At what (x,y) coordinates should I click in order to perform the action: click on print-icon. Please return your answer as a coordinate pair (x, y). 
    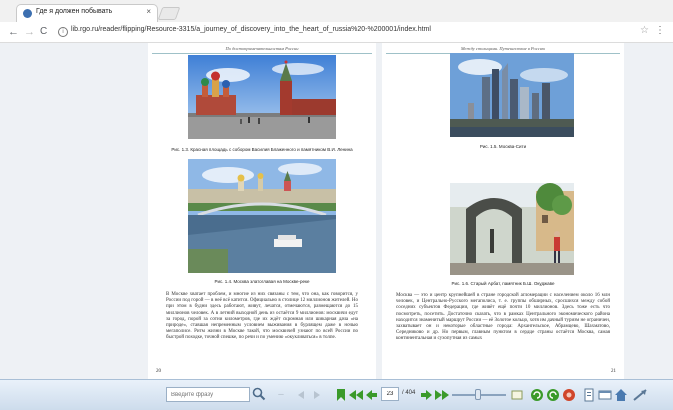
    Looking at the image, I should click on (605, 395).